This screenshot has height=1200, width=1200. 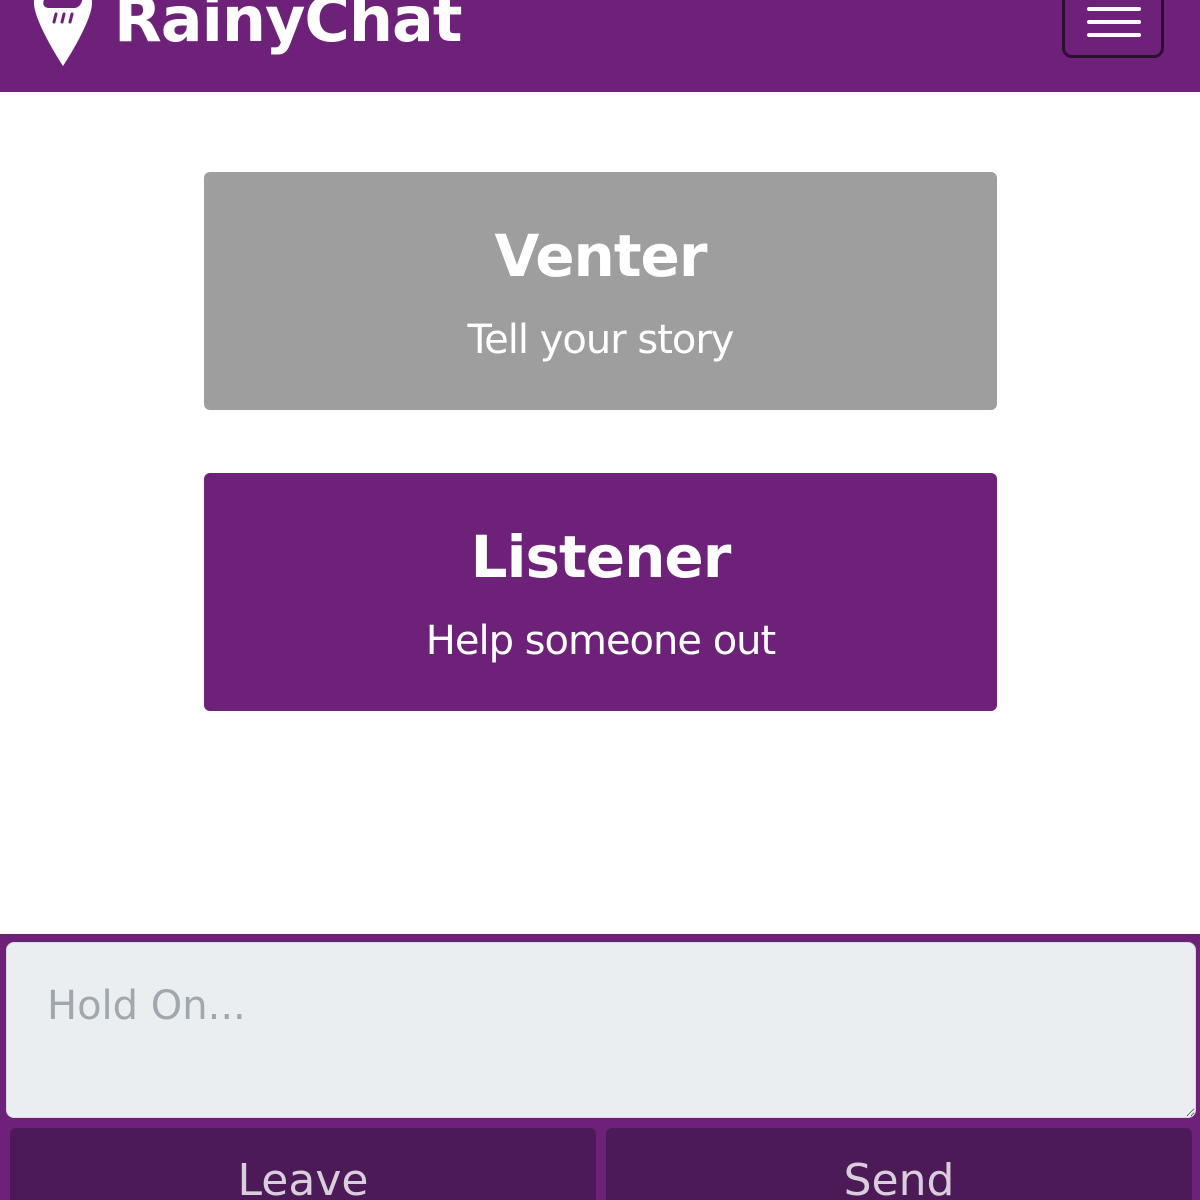 What do you see at coordinates (601, 1030) in the screenshot?
I see `message-input` at bounding box center [601, 1030].